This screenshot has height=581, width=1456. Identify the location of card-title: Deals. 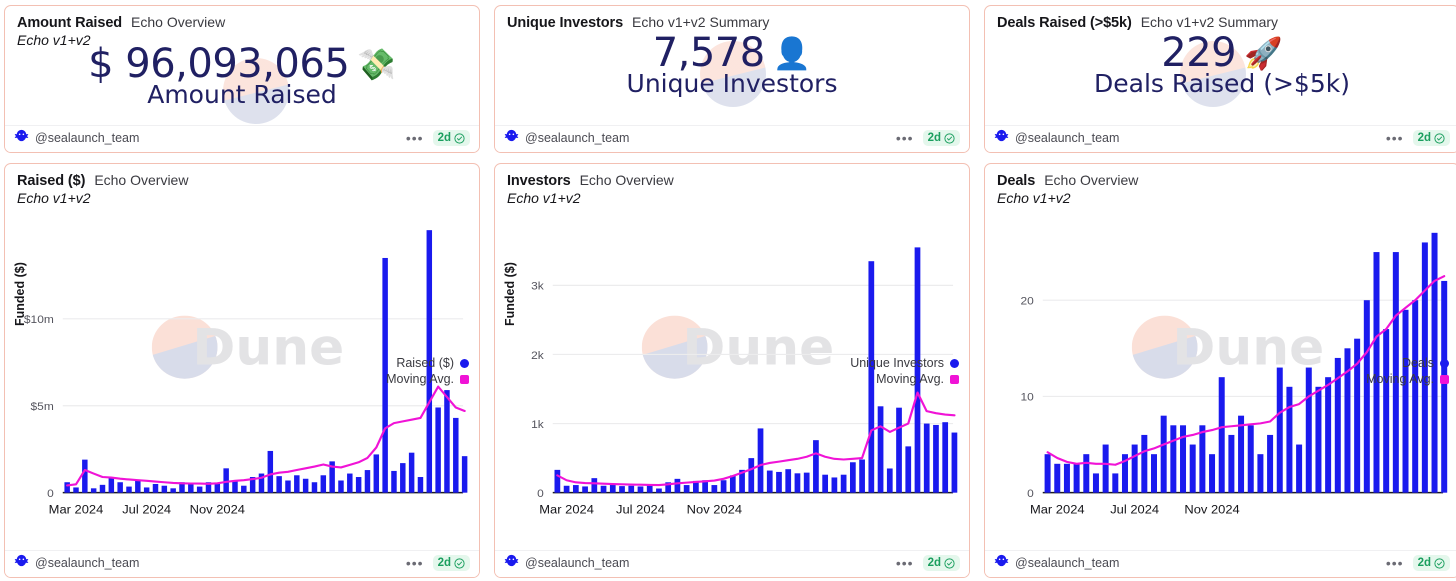
(1016, 181).